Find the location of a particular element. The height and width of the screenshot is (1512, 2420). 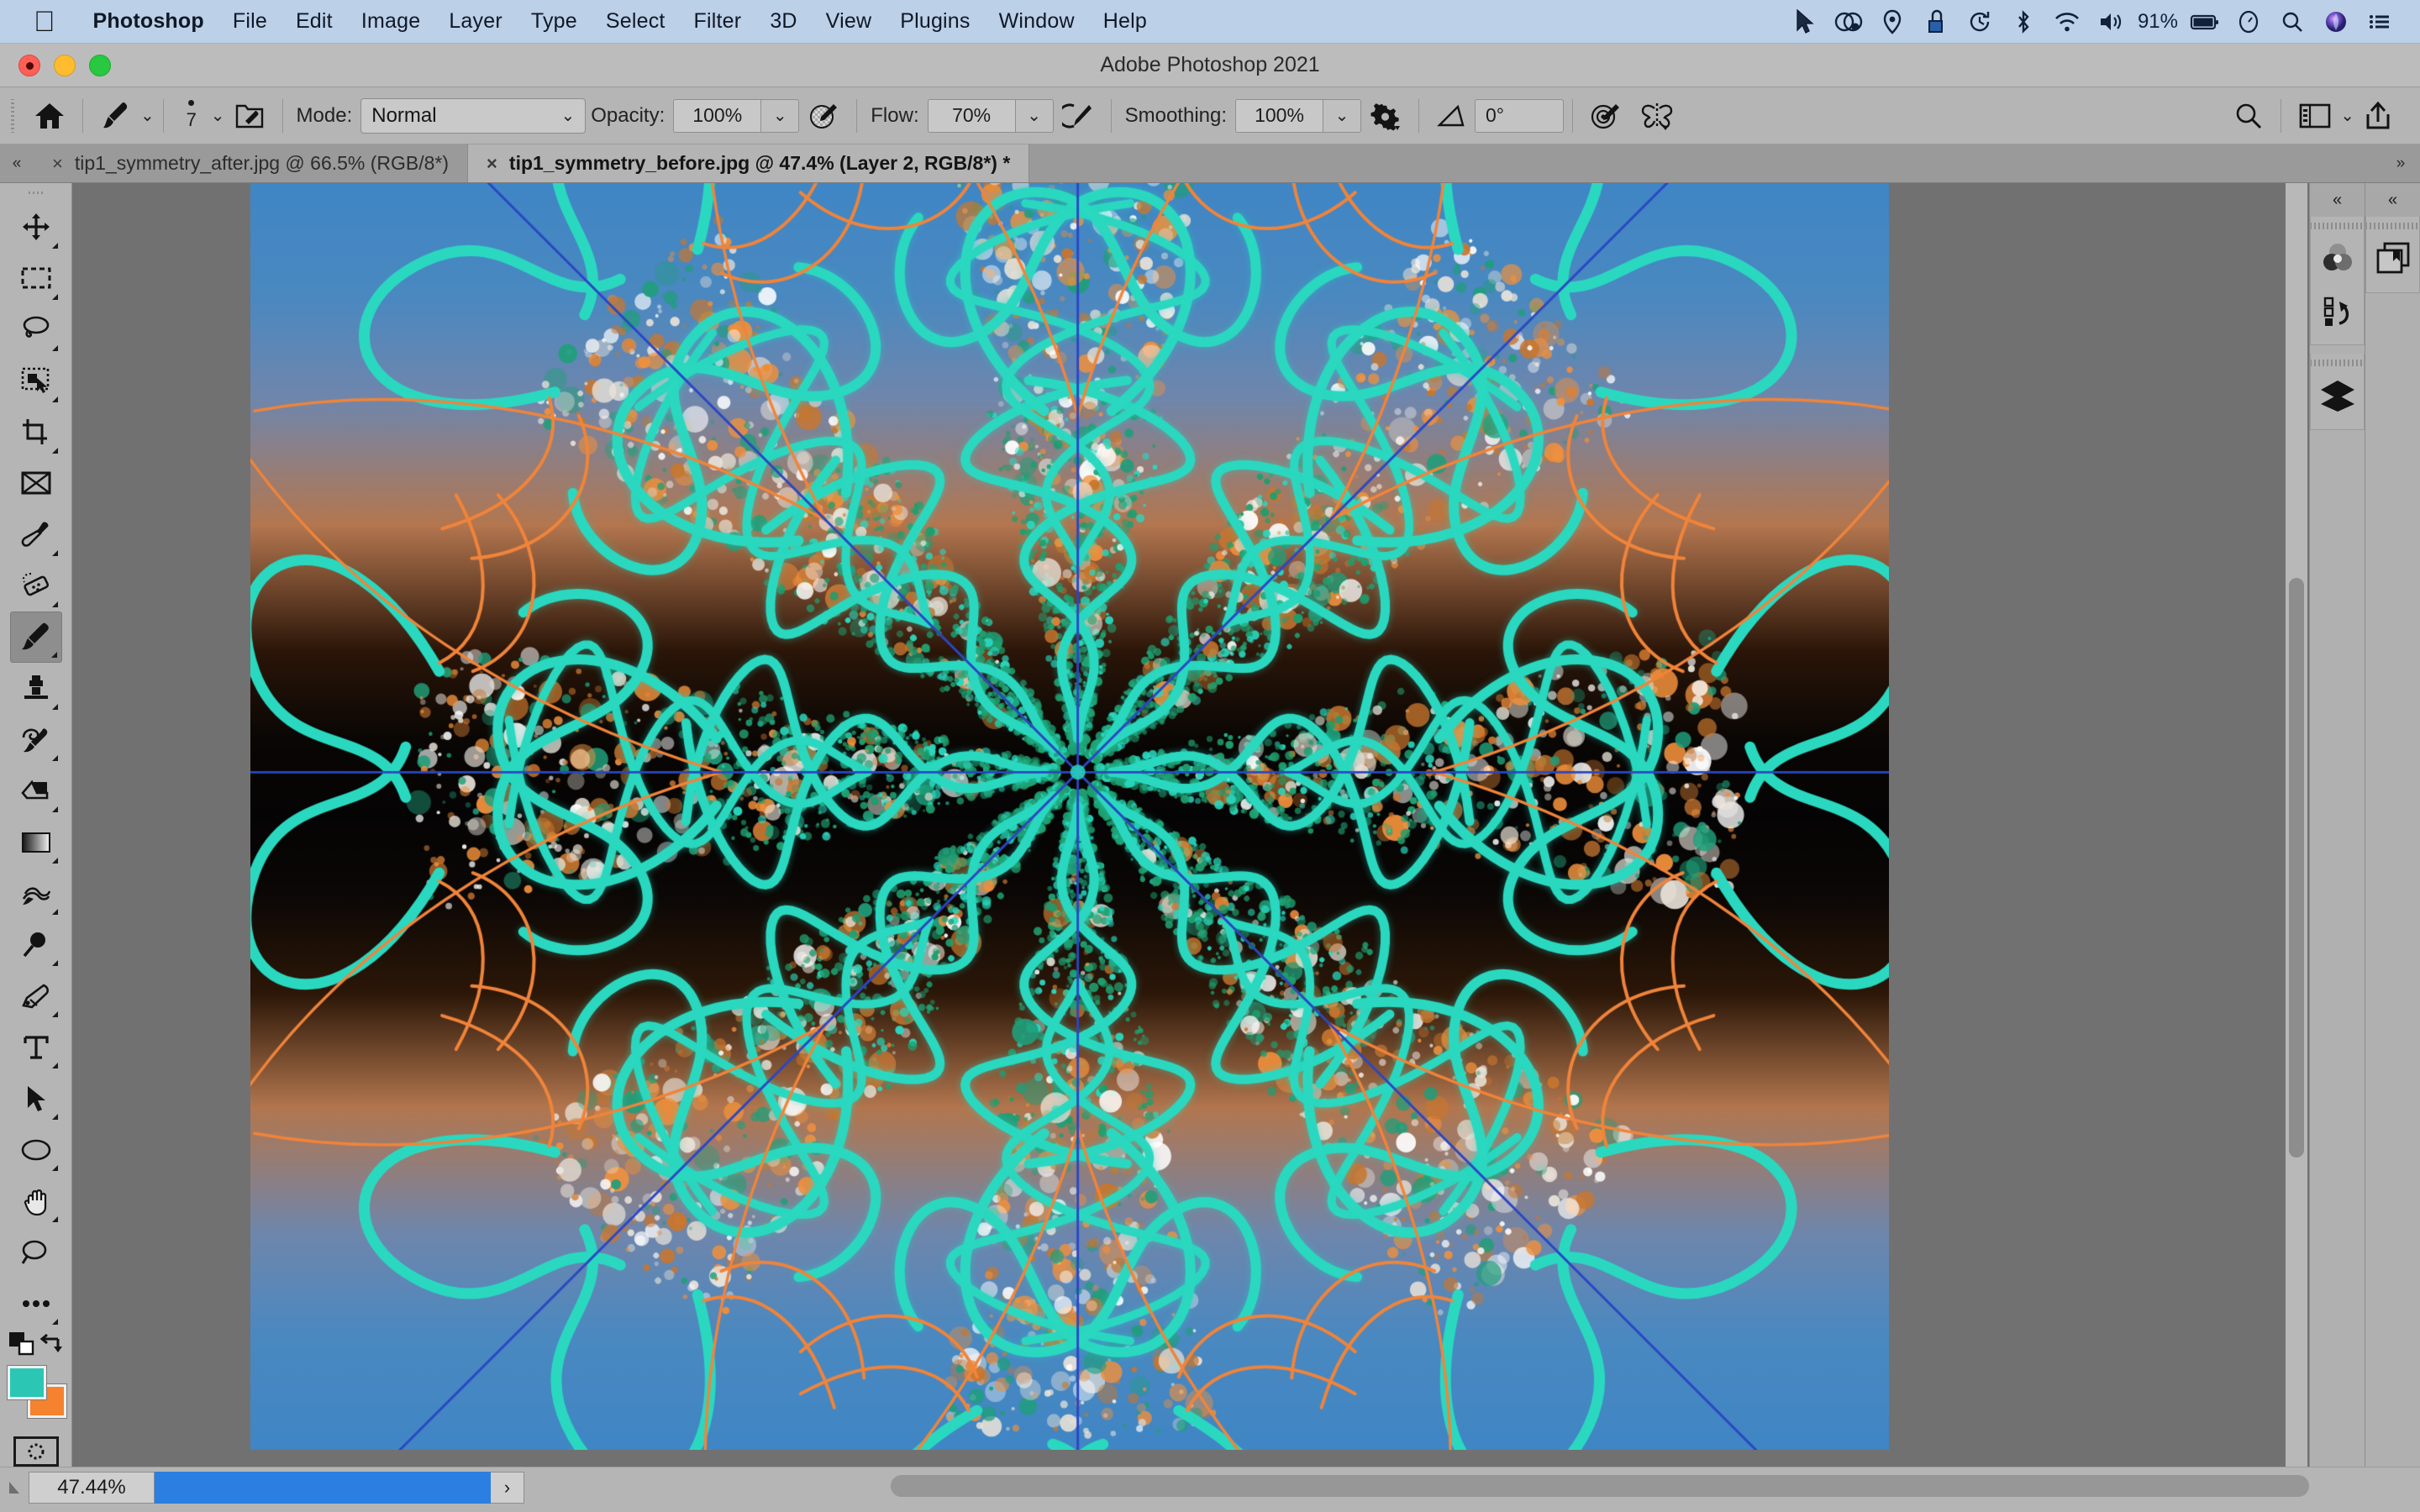

toolbox-grip is located at coordinates (36, 193).